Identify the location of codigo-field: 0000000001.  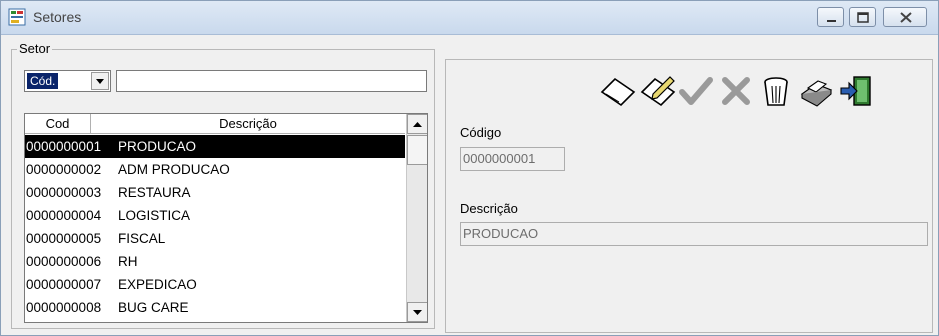
(512, 159).